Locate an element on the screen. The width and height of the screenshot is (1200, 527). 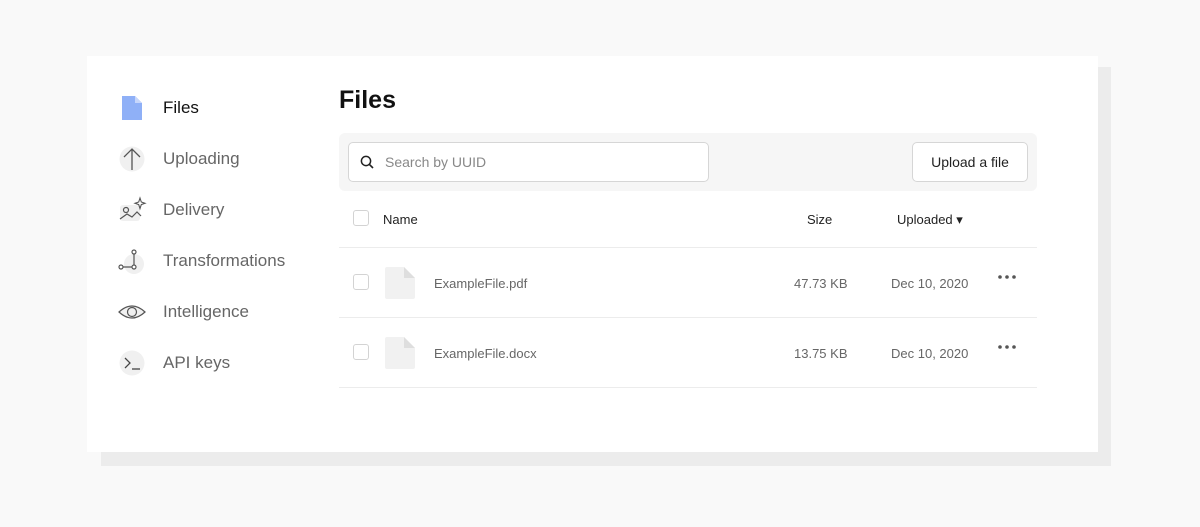
sidebar-item-label: API keys is located at coordinates (197, 362).